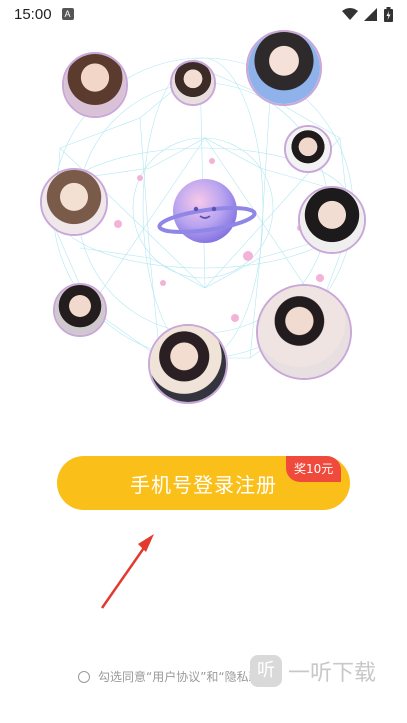 This screenshot has height=723, width=407. Describe the element at coordinates (314, 469) in the screenshot. I see `reward-badge: 奖10元` at that location.